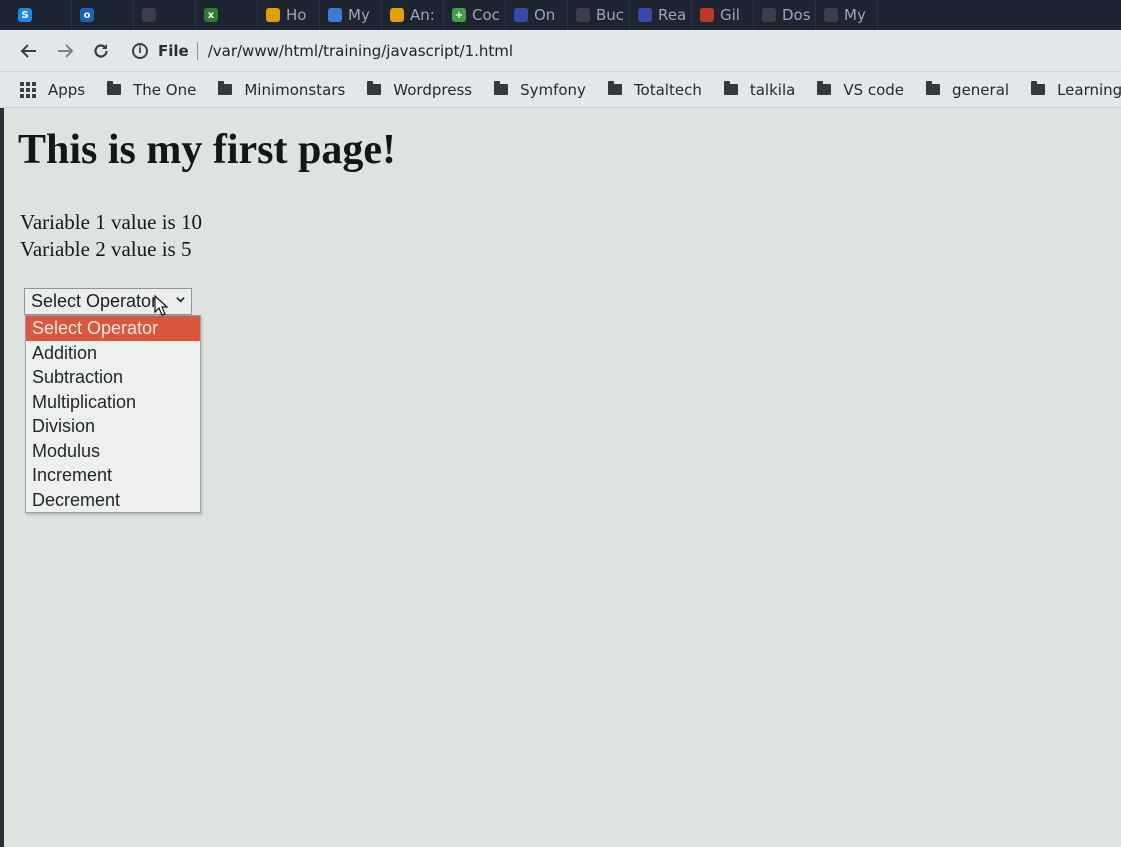 The height and width of the screenshot is (847, 1121). I want to click on variable-2-text: Variable 2 value is 5, so click(106, 249).